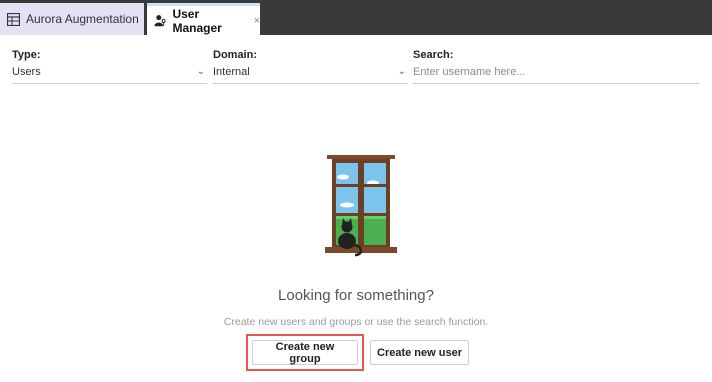 The width and height of the screenshot is (712, 382). I want to click on domain-filter: Domain: Internal ⌄, so click(310, 66).